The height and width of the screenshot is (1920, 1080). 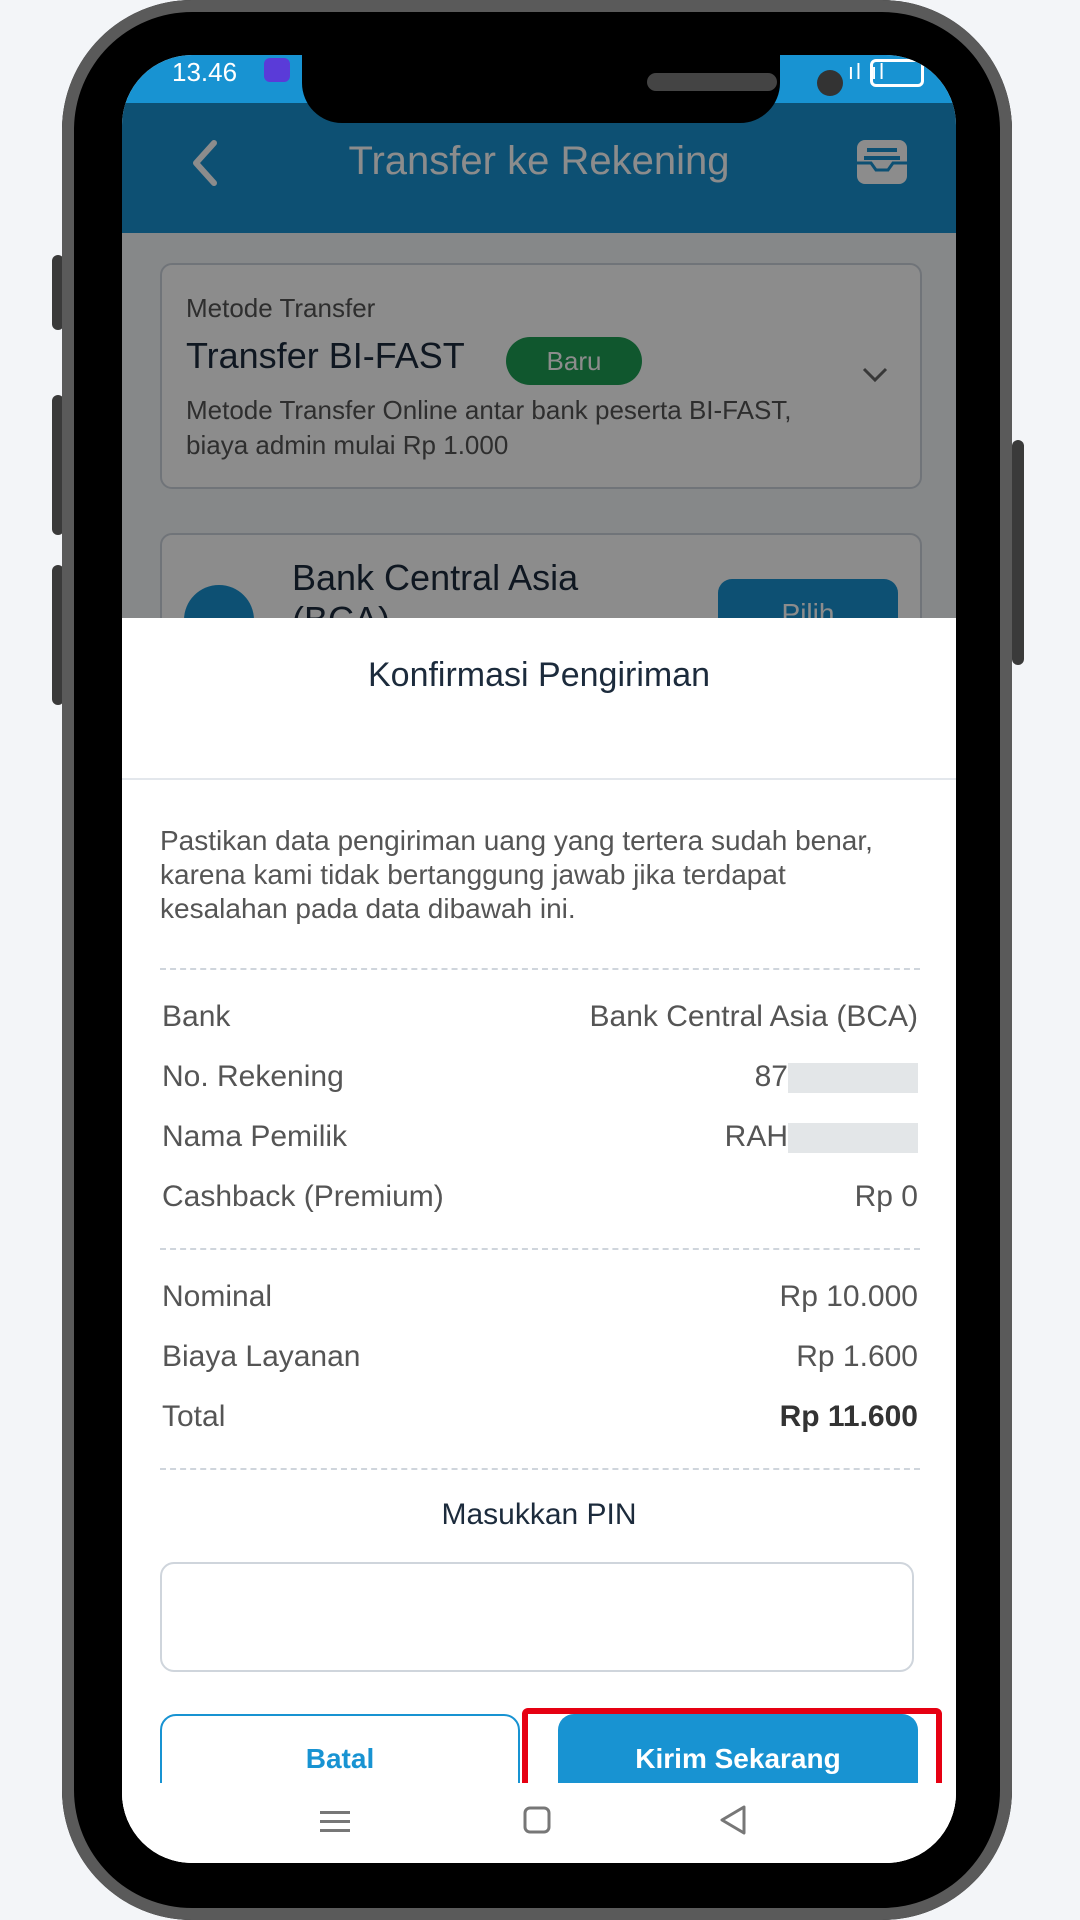 I want to click on detail-value: Rp 0, so click(x=886, y=1196).